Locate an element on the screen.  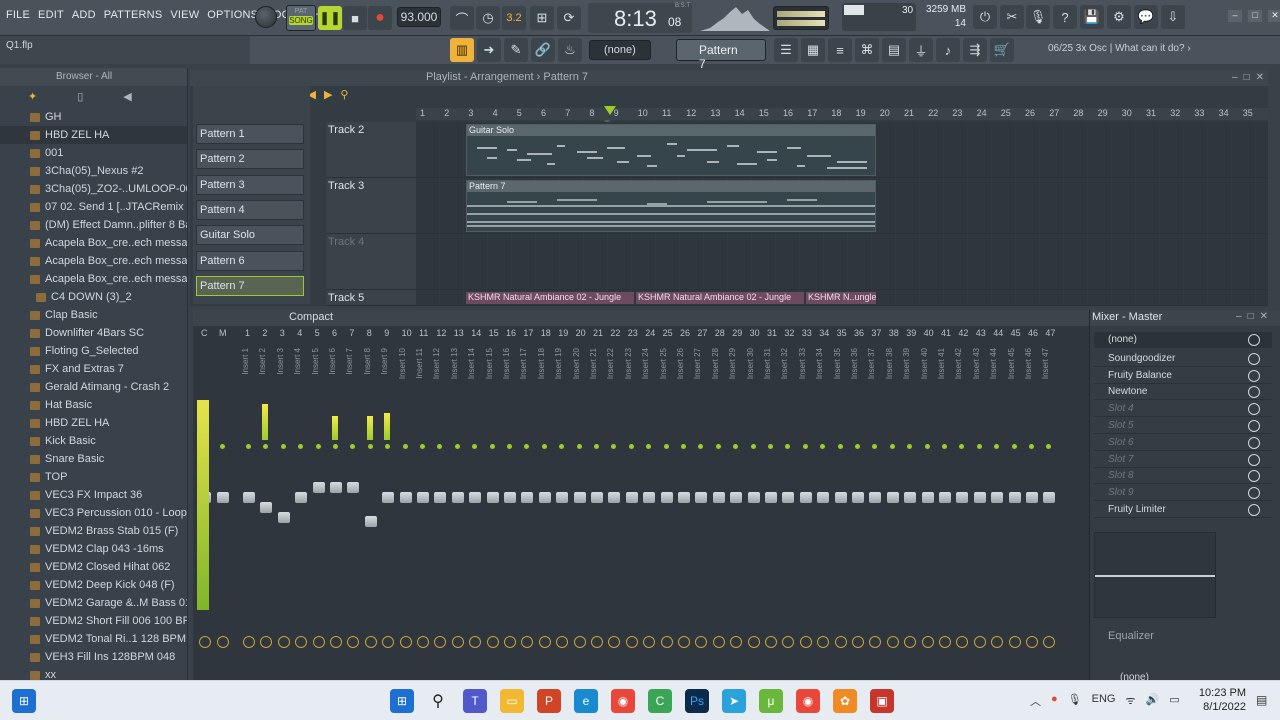
browser-item: VEDM2 Clap 043 -16ms is located at coordinates (93, 549).